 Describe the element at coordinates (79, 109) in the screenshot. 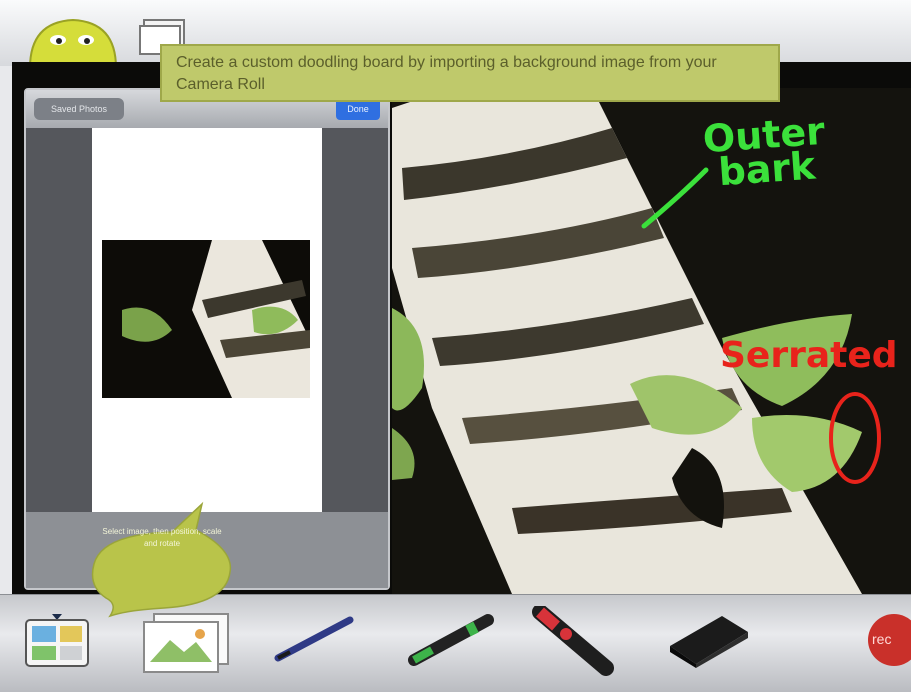

I see `saved-photos-button: Saved Photos` at that location.